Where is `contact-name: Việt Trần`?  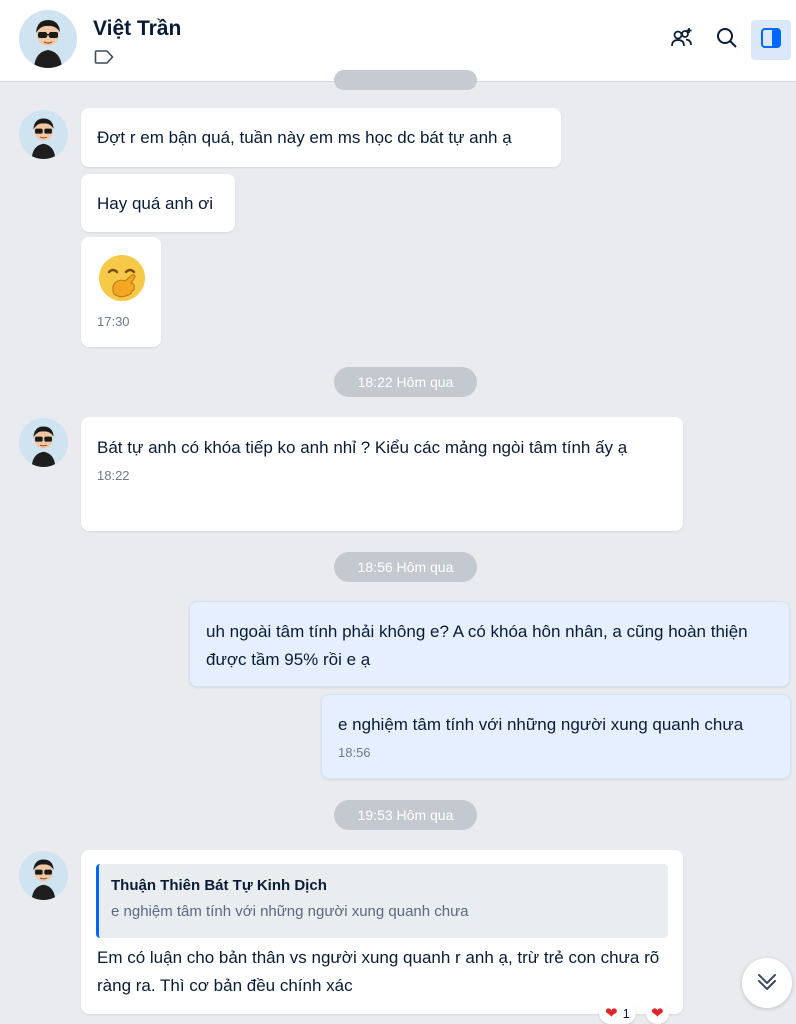
contact-name: Việt Trần is located at coordinates (137, 29).